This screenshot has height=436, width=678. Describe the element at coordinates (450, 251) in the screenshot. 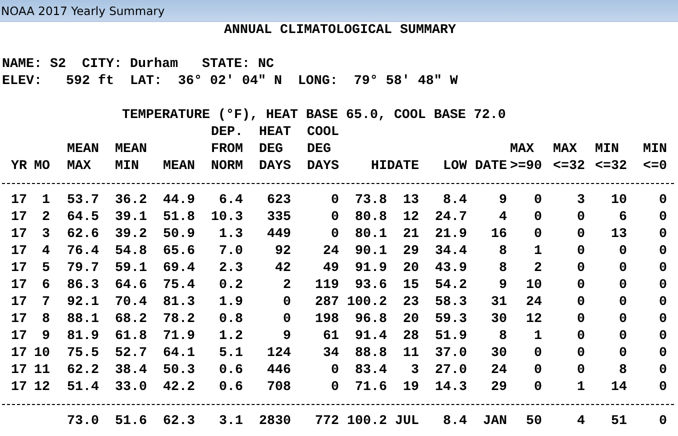

I see `table-cell-text: 34.4` at that location.